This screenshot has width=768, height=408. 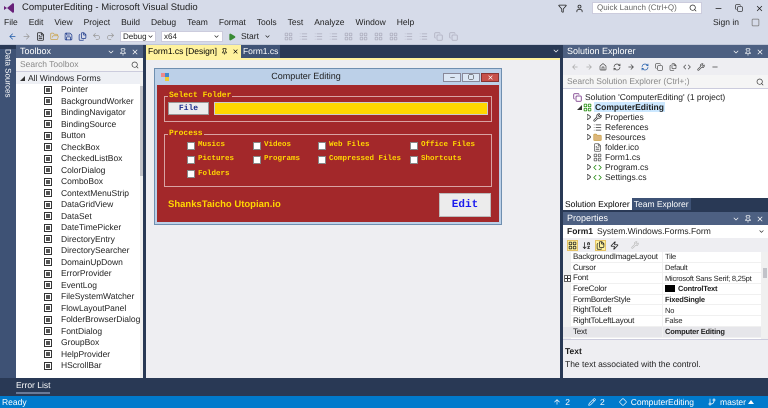 I want to click on toolbox-item: BackgroundWorker, so click(x=97, y=101).